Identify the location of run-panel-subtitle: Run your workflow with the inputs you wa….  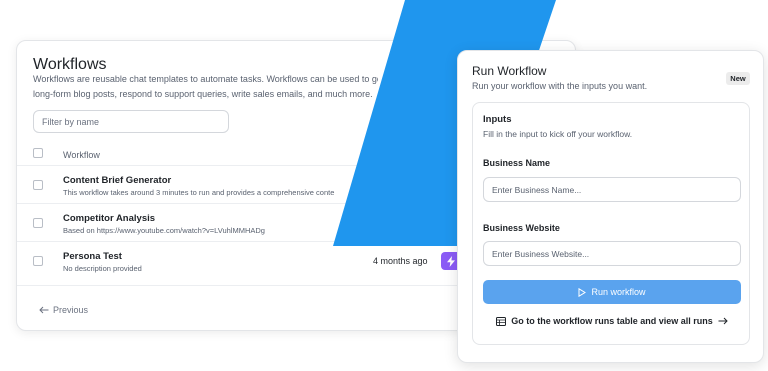
(560, 86).